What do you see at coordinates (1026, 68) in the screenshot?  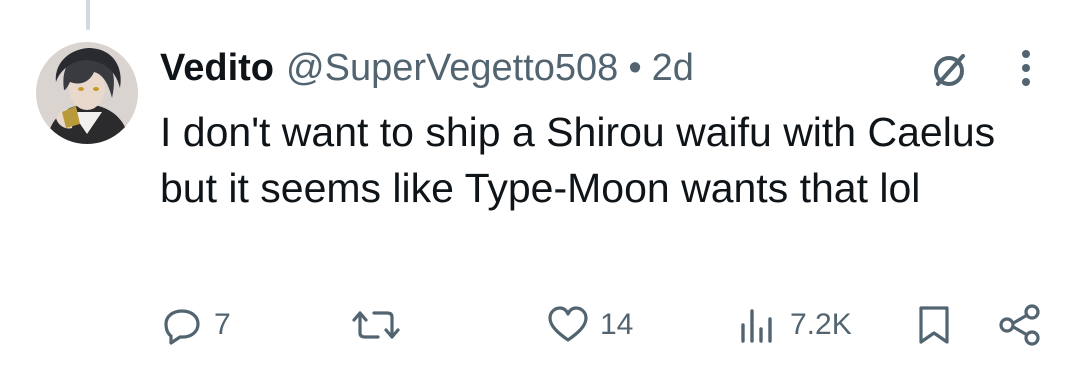 I see `more-icon` at bounding box center [1026, 68].